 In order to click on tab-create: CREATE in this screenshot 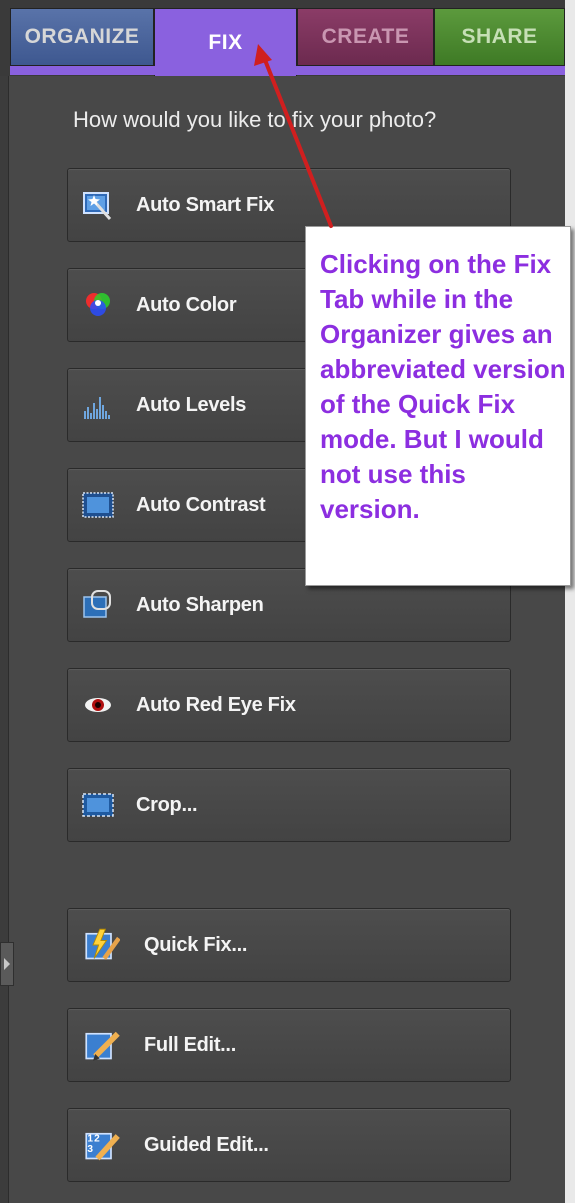, I will do `click(365, 37)`.